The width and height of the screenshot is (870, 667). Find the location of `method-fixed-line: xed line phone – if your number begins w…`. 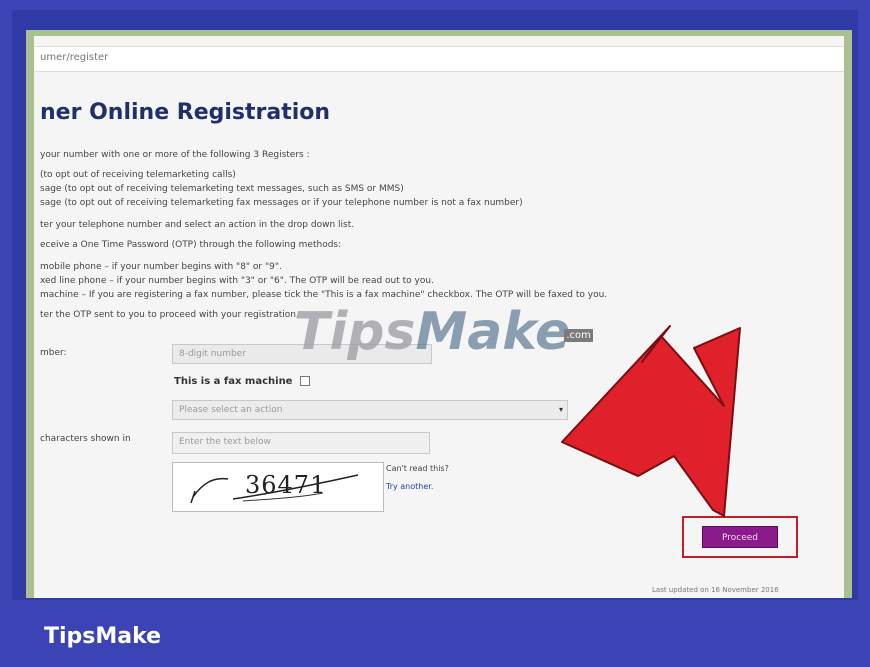

method-fixed-line: xed line phone – if your number begins w… is located at coordinates (237, 281).